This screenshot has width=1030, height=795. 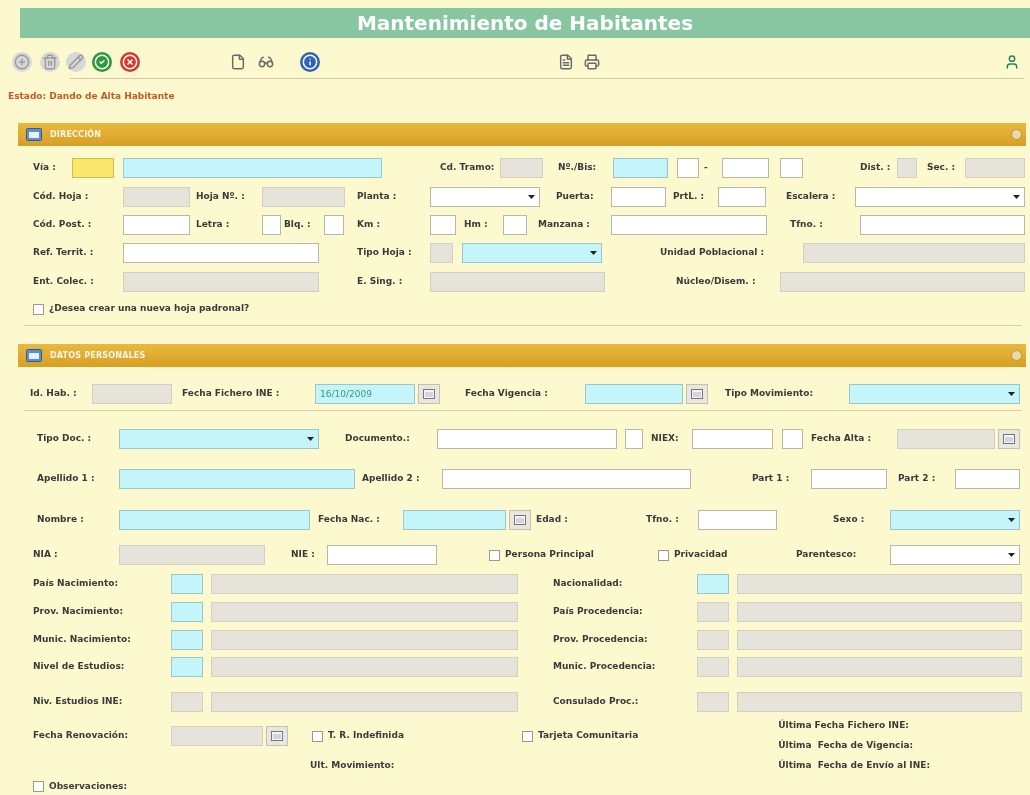 I want to click on check-icon, so click(x=102, y=62).